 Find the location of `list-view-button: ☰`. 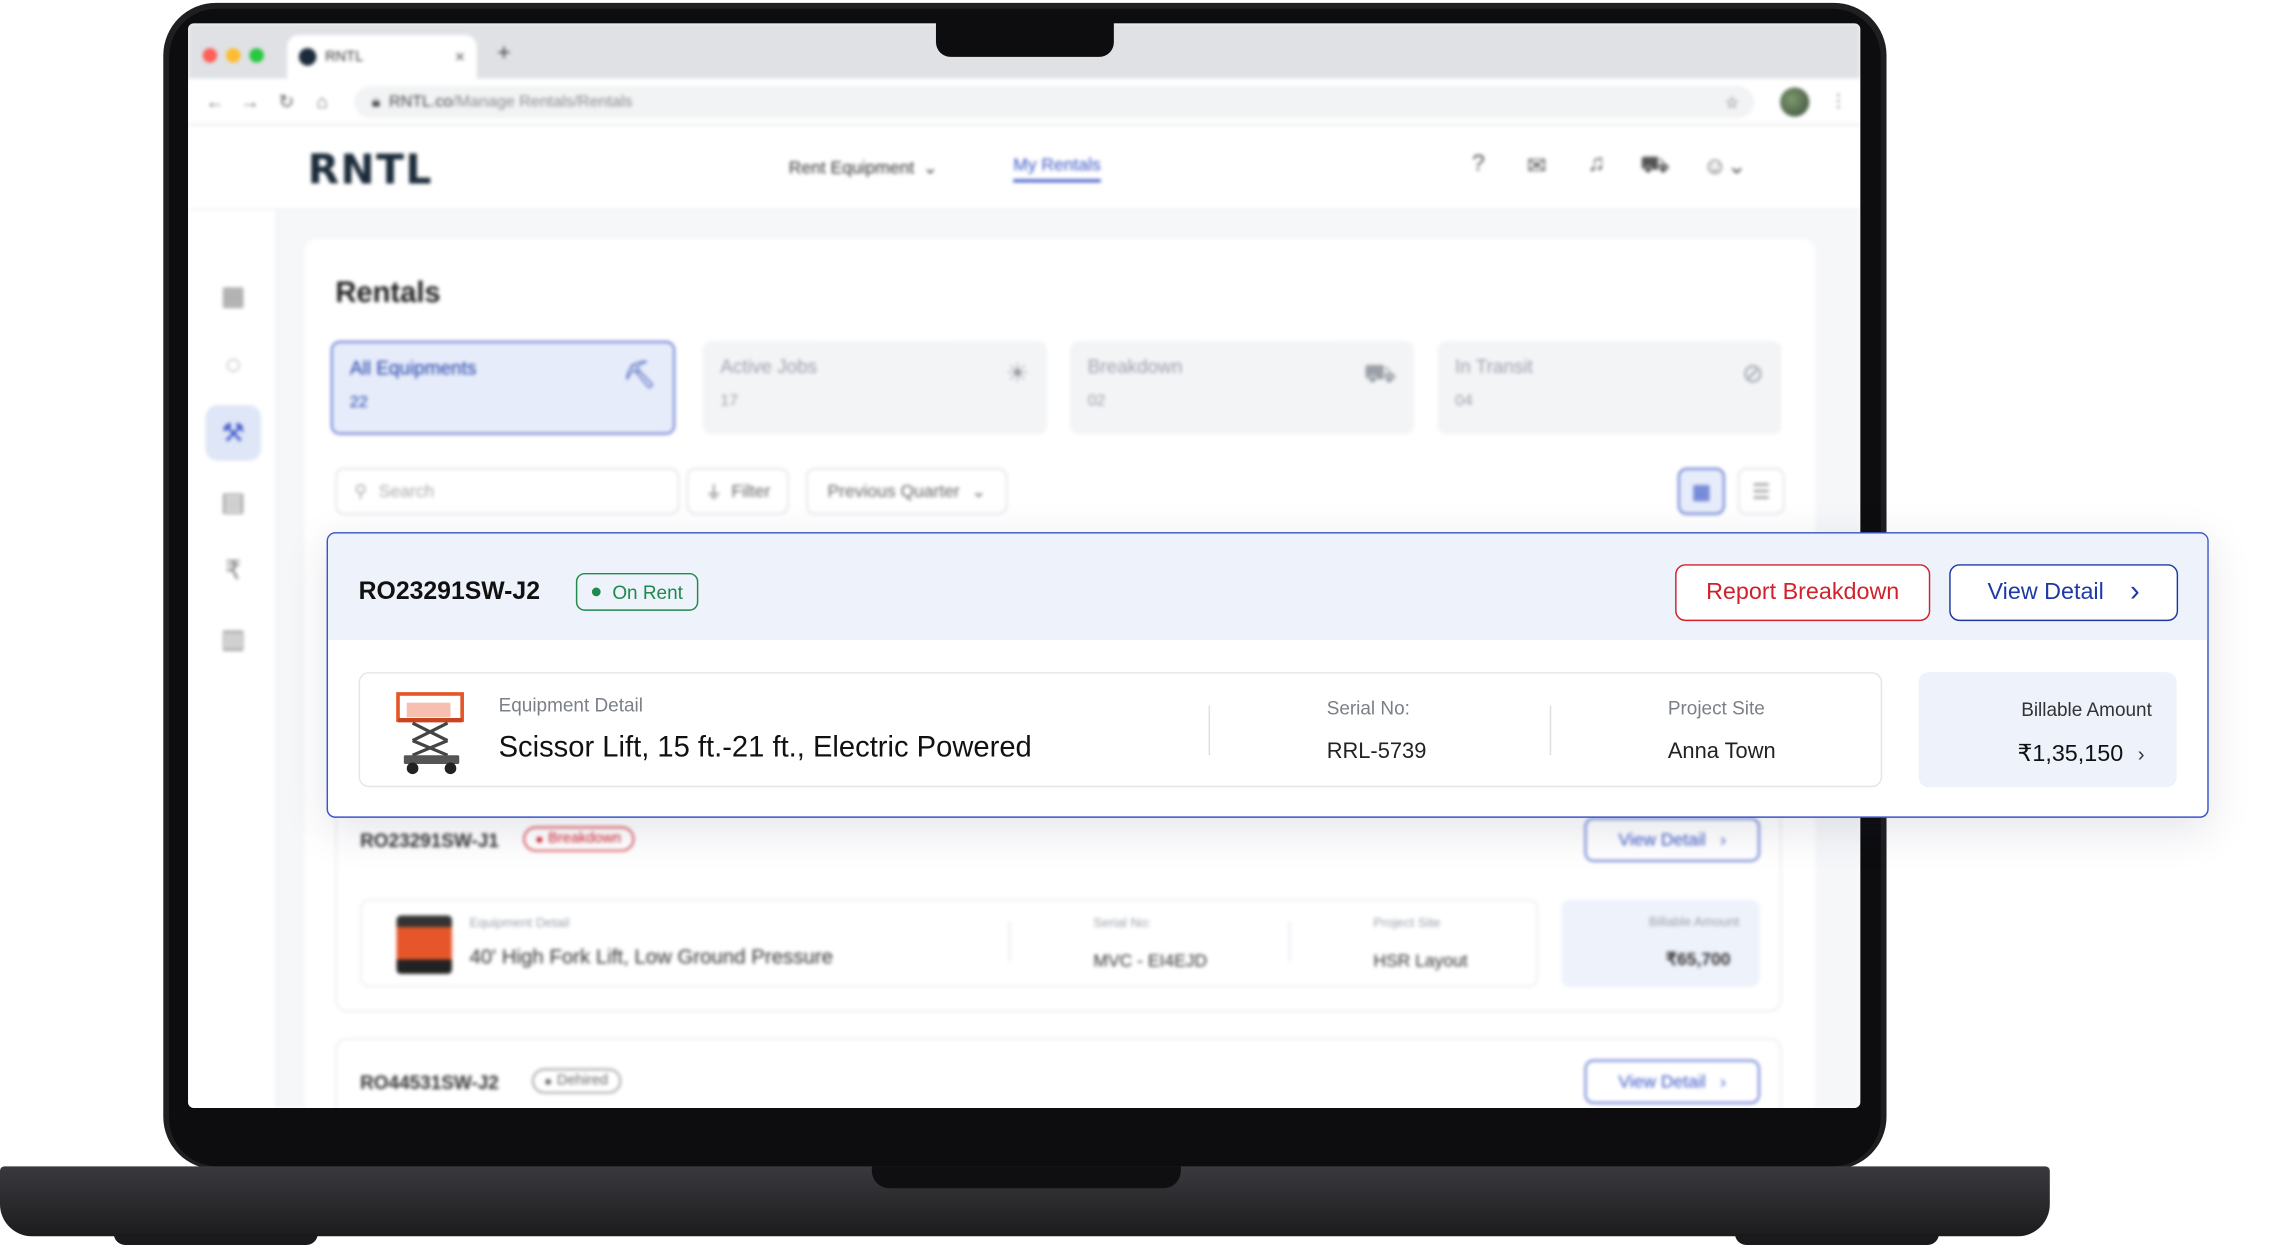

list-view-button: ☰ is located at coordinates (1761, 491).